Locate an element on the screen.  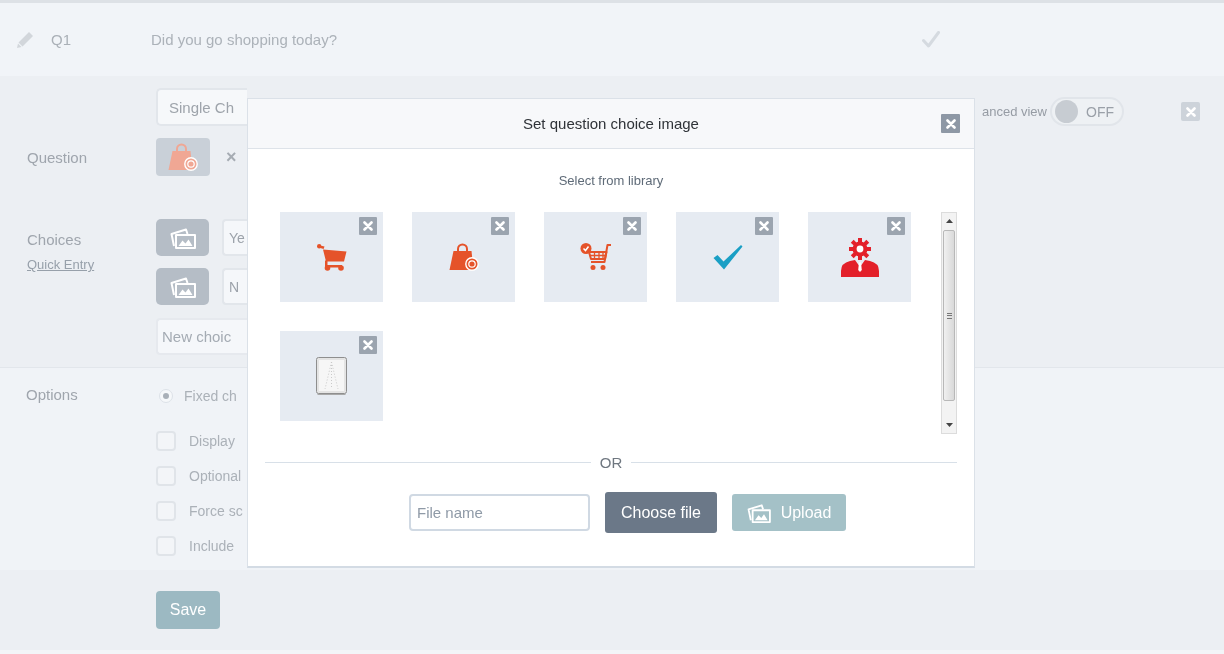
choice-field: N is located at coordinates (234, 286).